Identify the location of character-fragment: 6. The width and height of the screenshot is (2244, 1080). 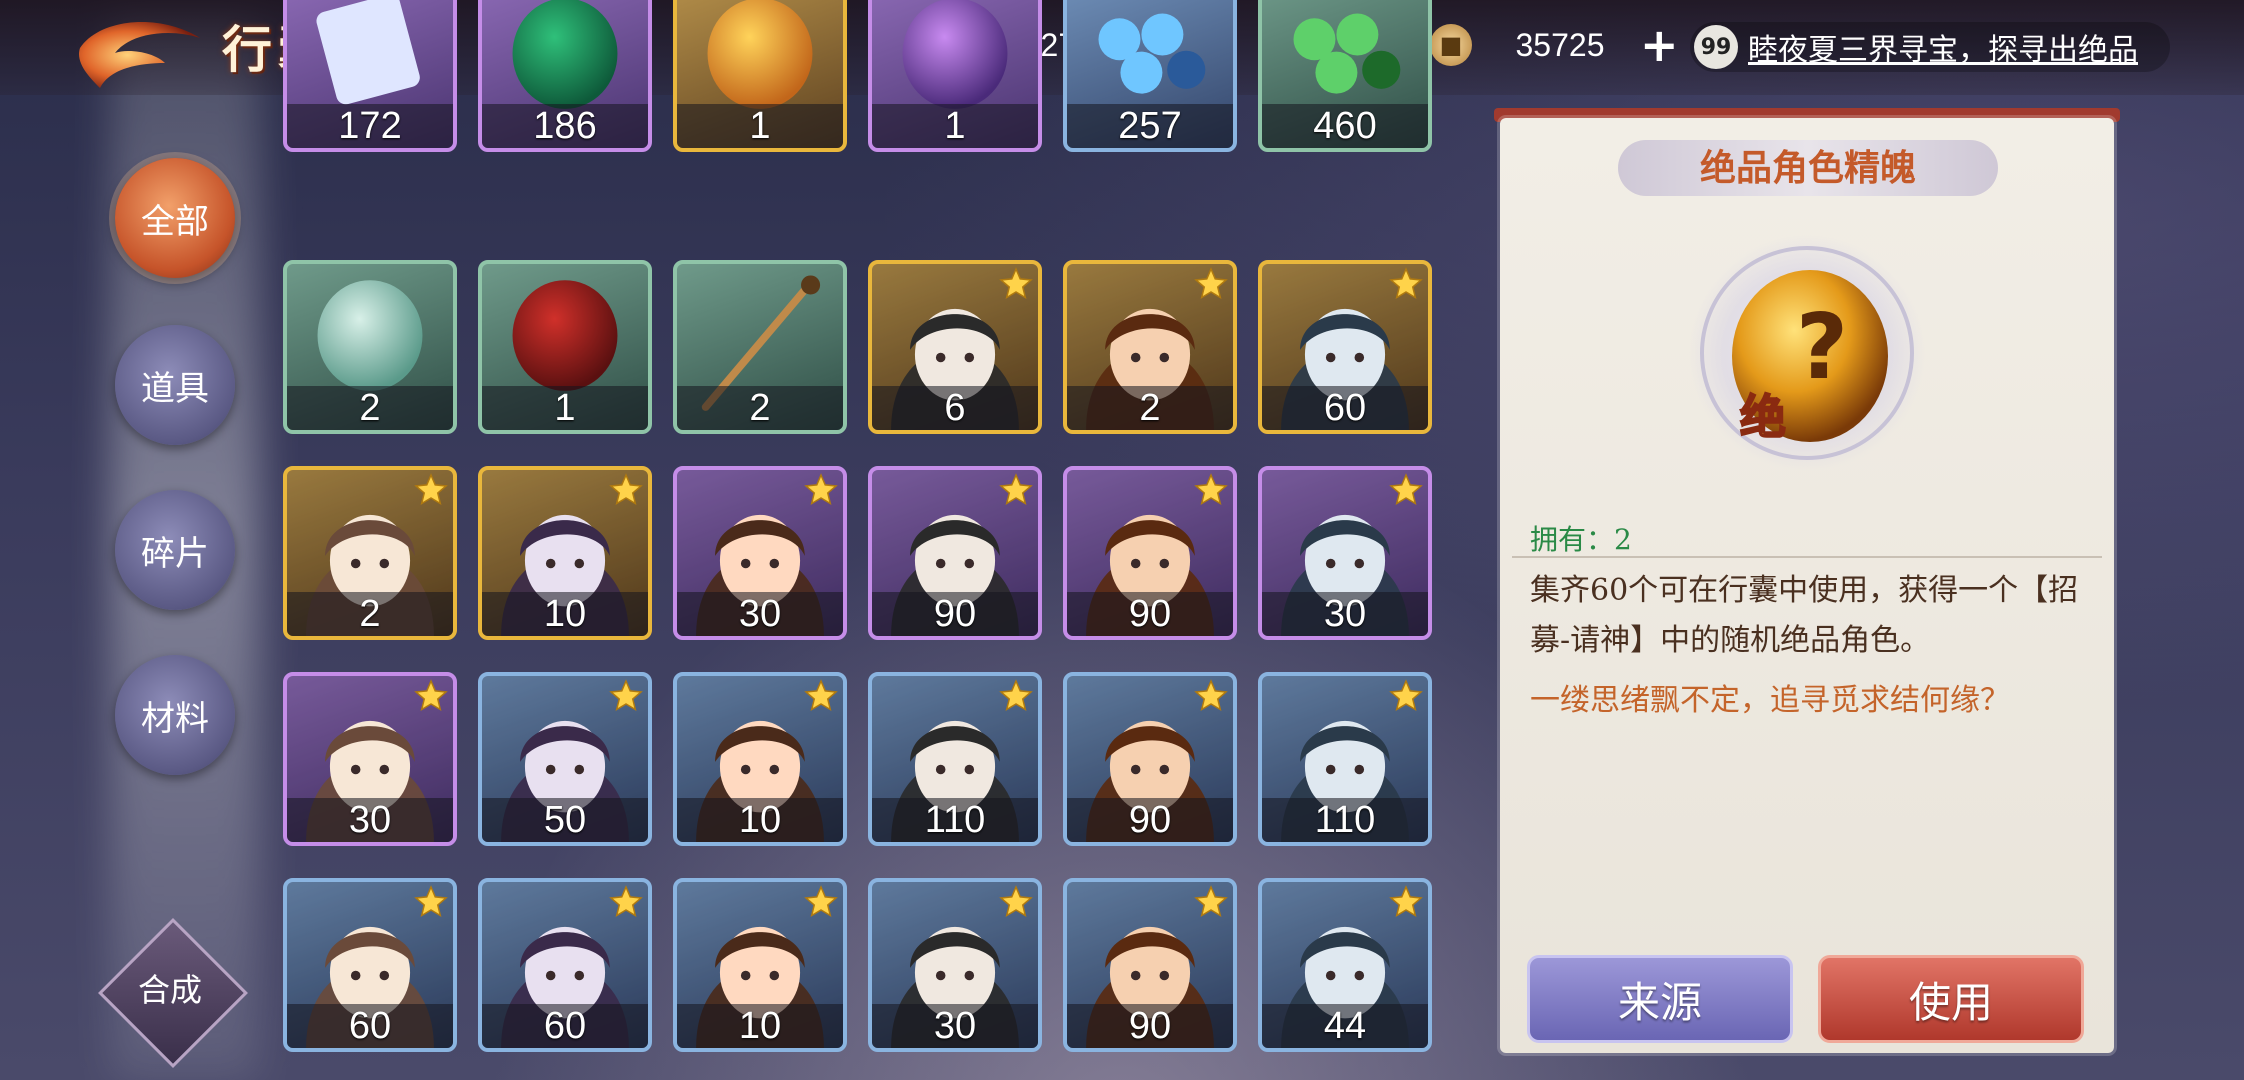
(955, 347).